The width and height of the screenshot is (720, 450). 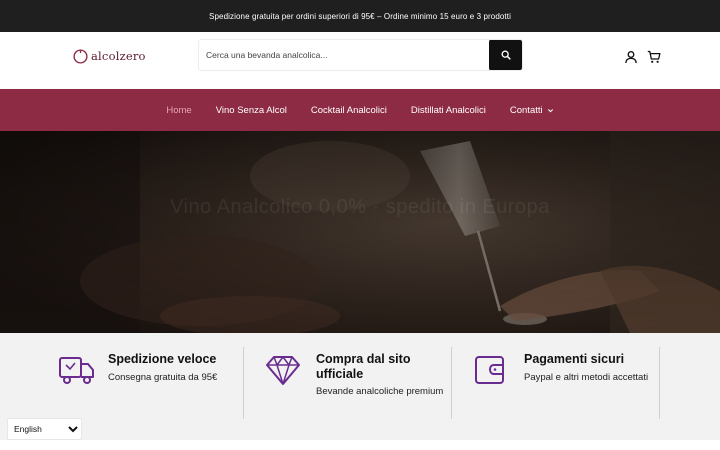 What do you see at coordinates (586, 377) in the screenshot?
I see `feature-subtitle: Paypal e altri metodi accettati` at bounding box center [586, 377].